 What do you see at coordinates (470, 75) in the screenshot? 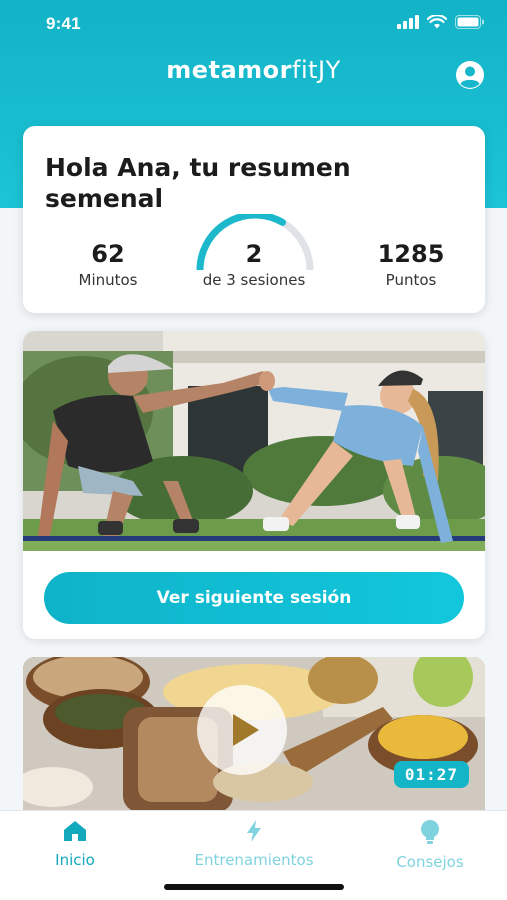
I see `profile-icon` at bounding box center [470, 75].